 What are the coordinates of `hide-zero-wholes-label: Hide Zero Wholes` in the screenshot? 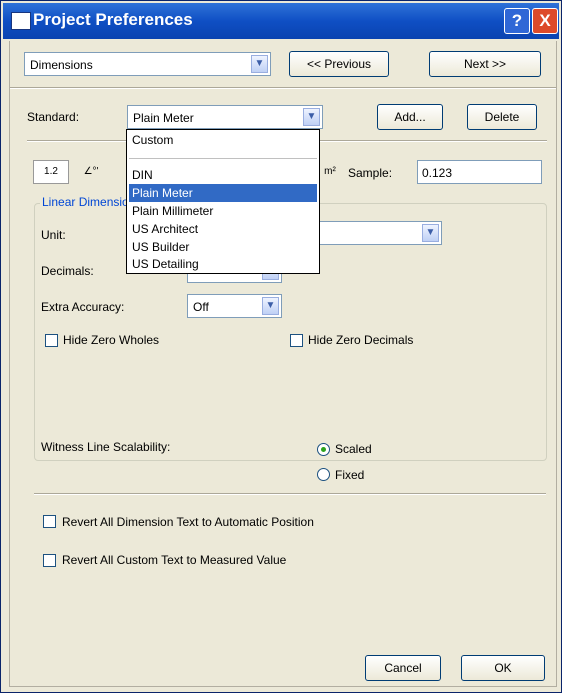 It's located at (111, 340).